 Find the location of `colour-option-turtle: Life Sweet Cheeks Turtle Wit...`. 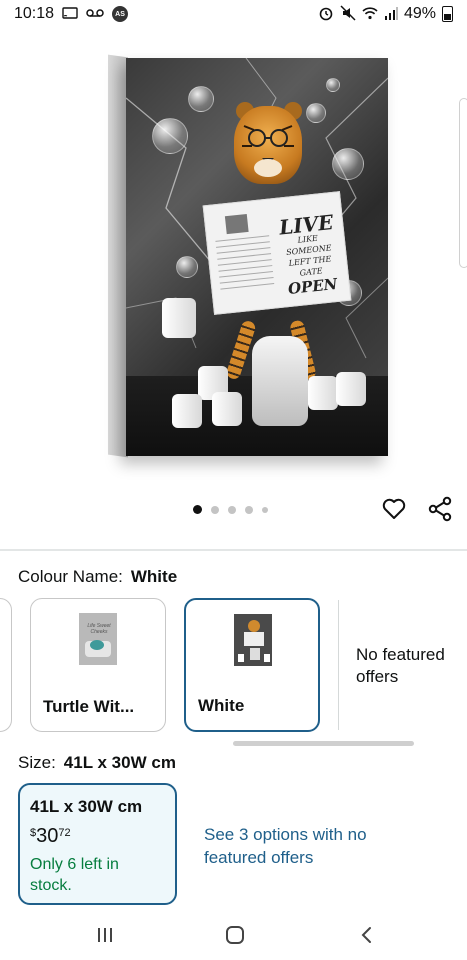

colour-option-turtle: Life Sweet Cheeks Turtle Wit... is located at coordinates (98, 665).